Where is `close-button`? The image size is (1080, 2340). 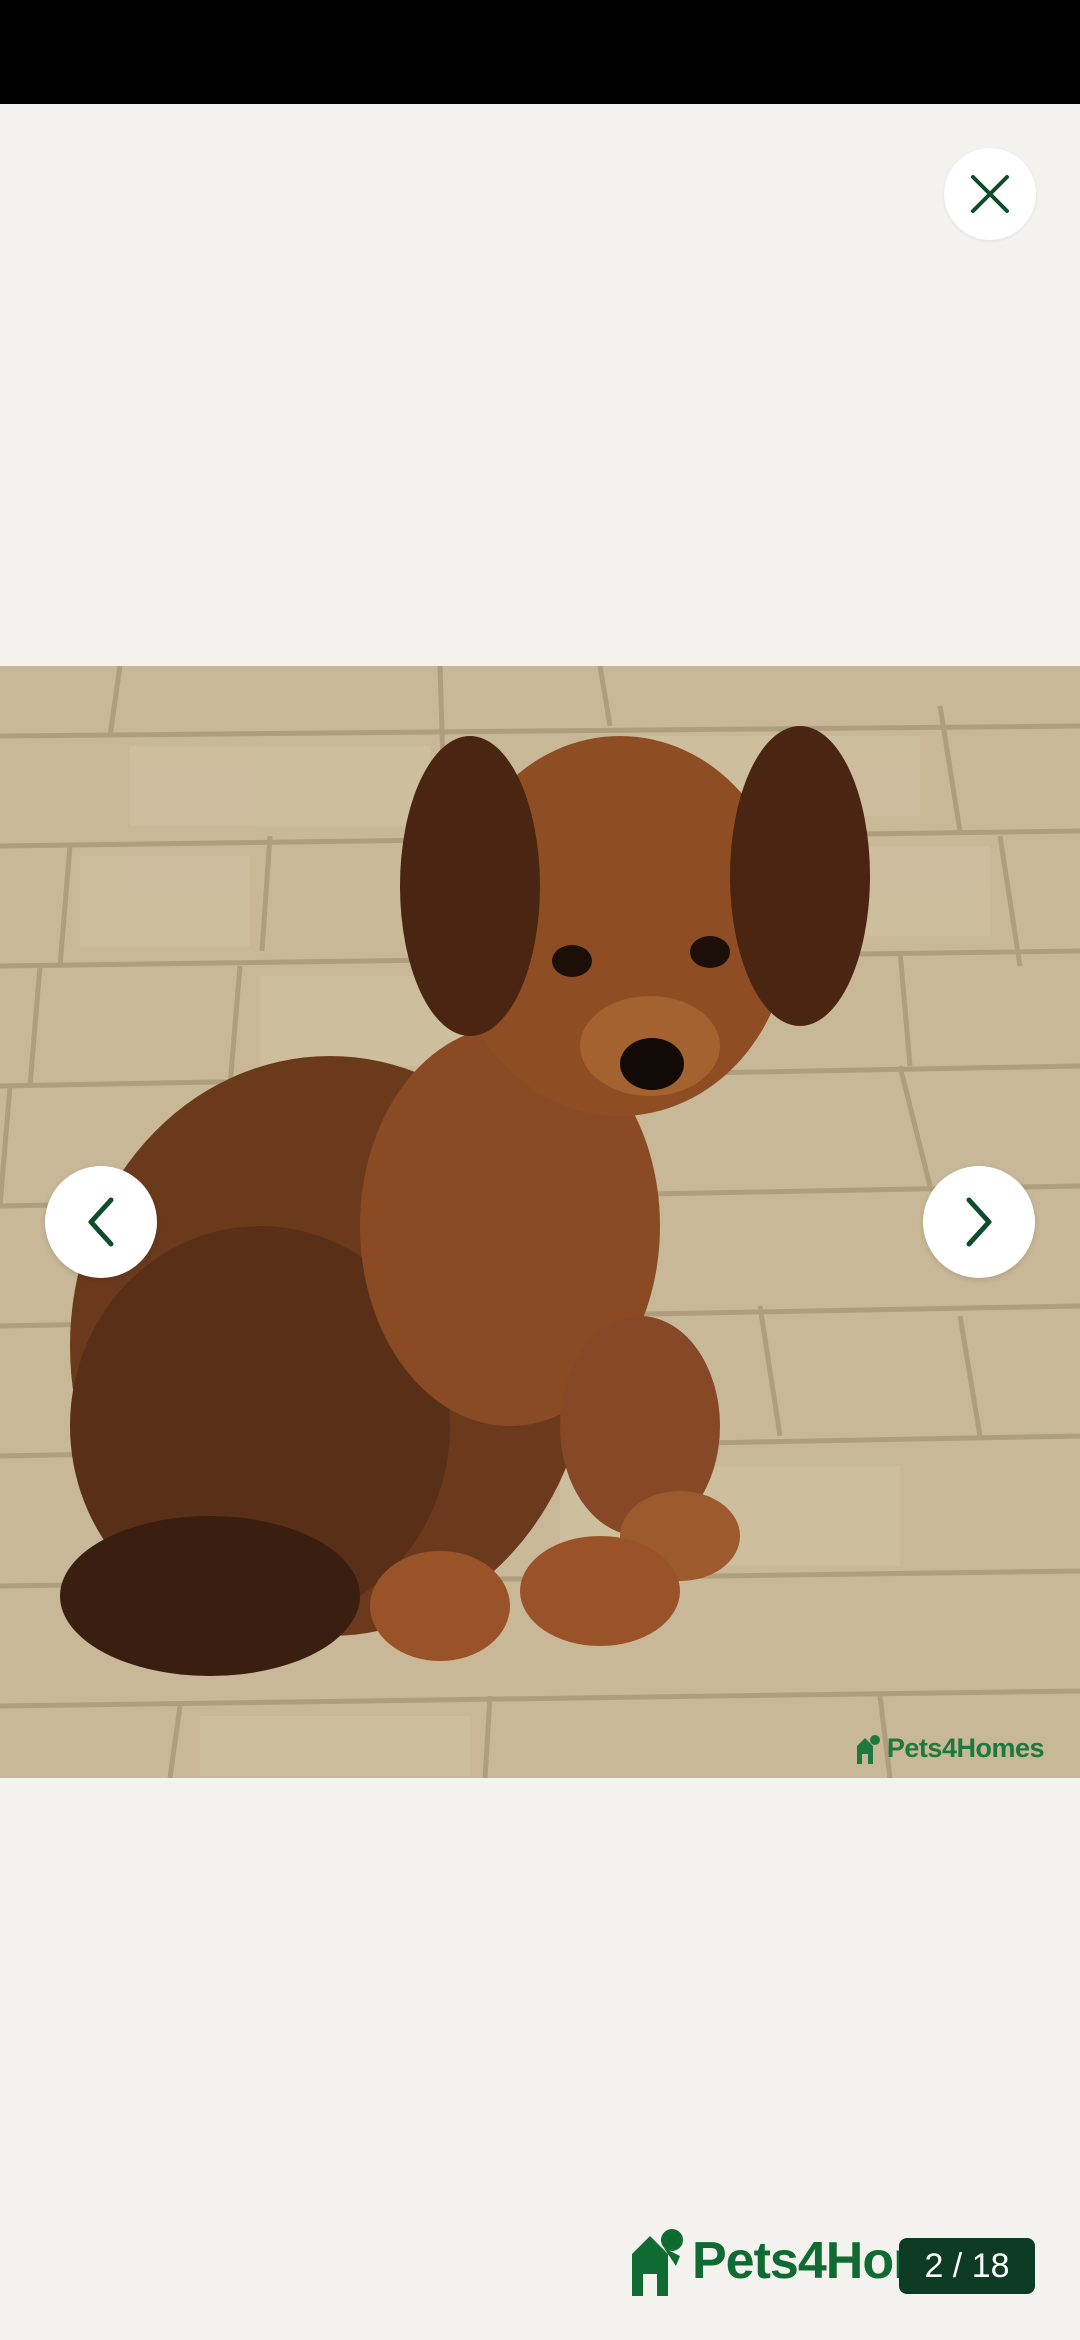
close-button is located at coordinates (990, 194).